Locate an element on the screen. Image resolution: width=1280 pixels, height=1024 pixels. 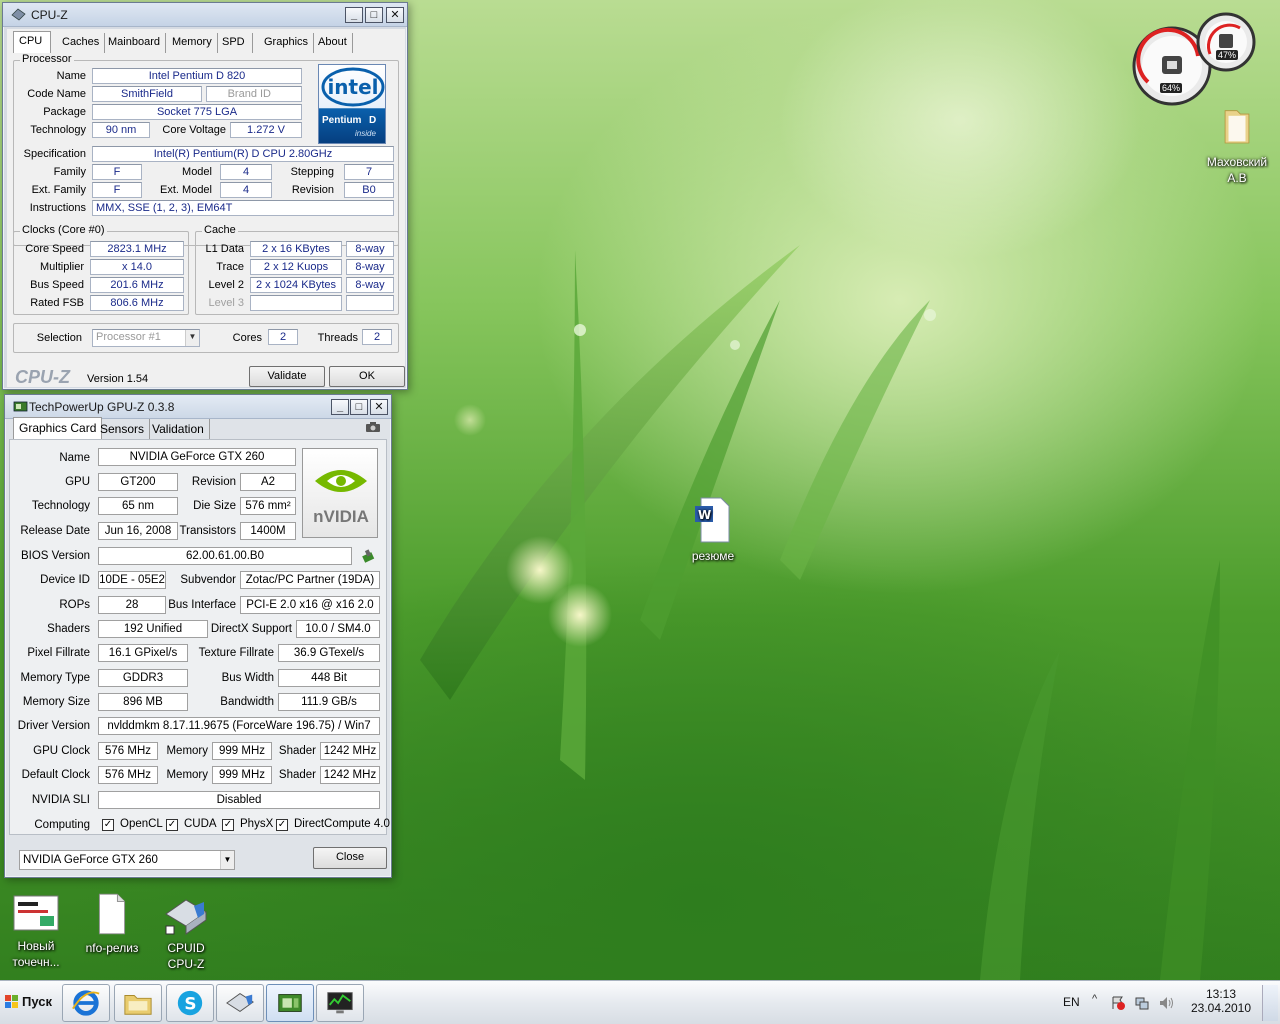
selection-dropdown: Processor #1 ▼ is located at coordinates (146, 338).